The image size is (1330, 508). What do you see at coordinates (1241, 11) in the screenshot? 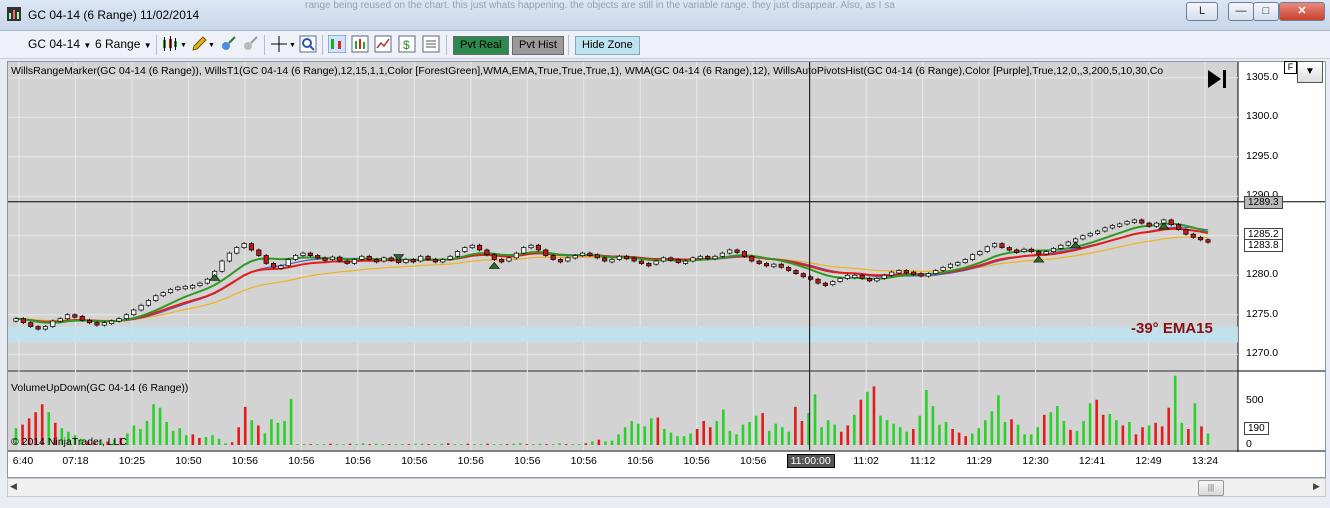
I see `minimize-button: —` at bounding box center [1241, 11].